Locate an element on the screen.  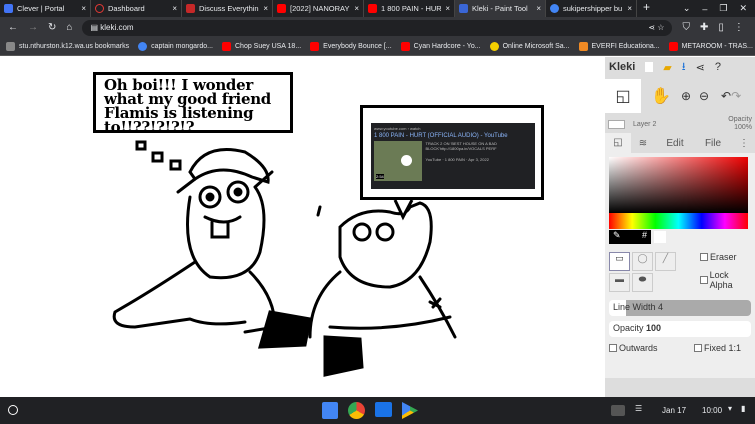
forward-icon: → is located at coordinates (33, 27).